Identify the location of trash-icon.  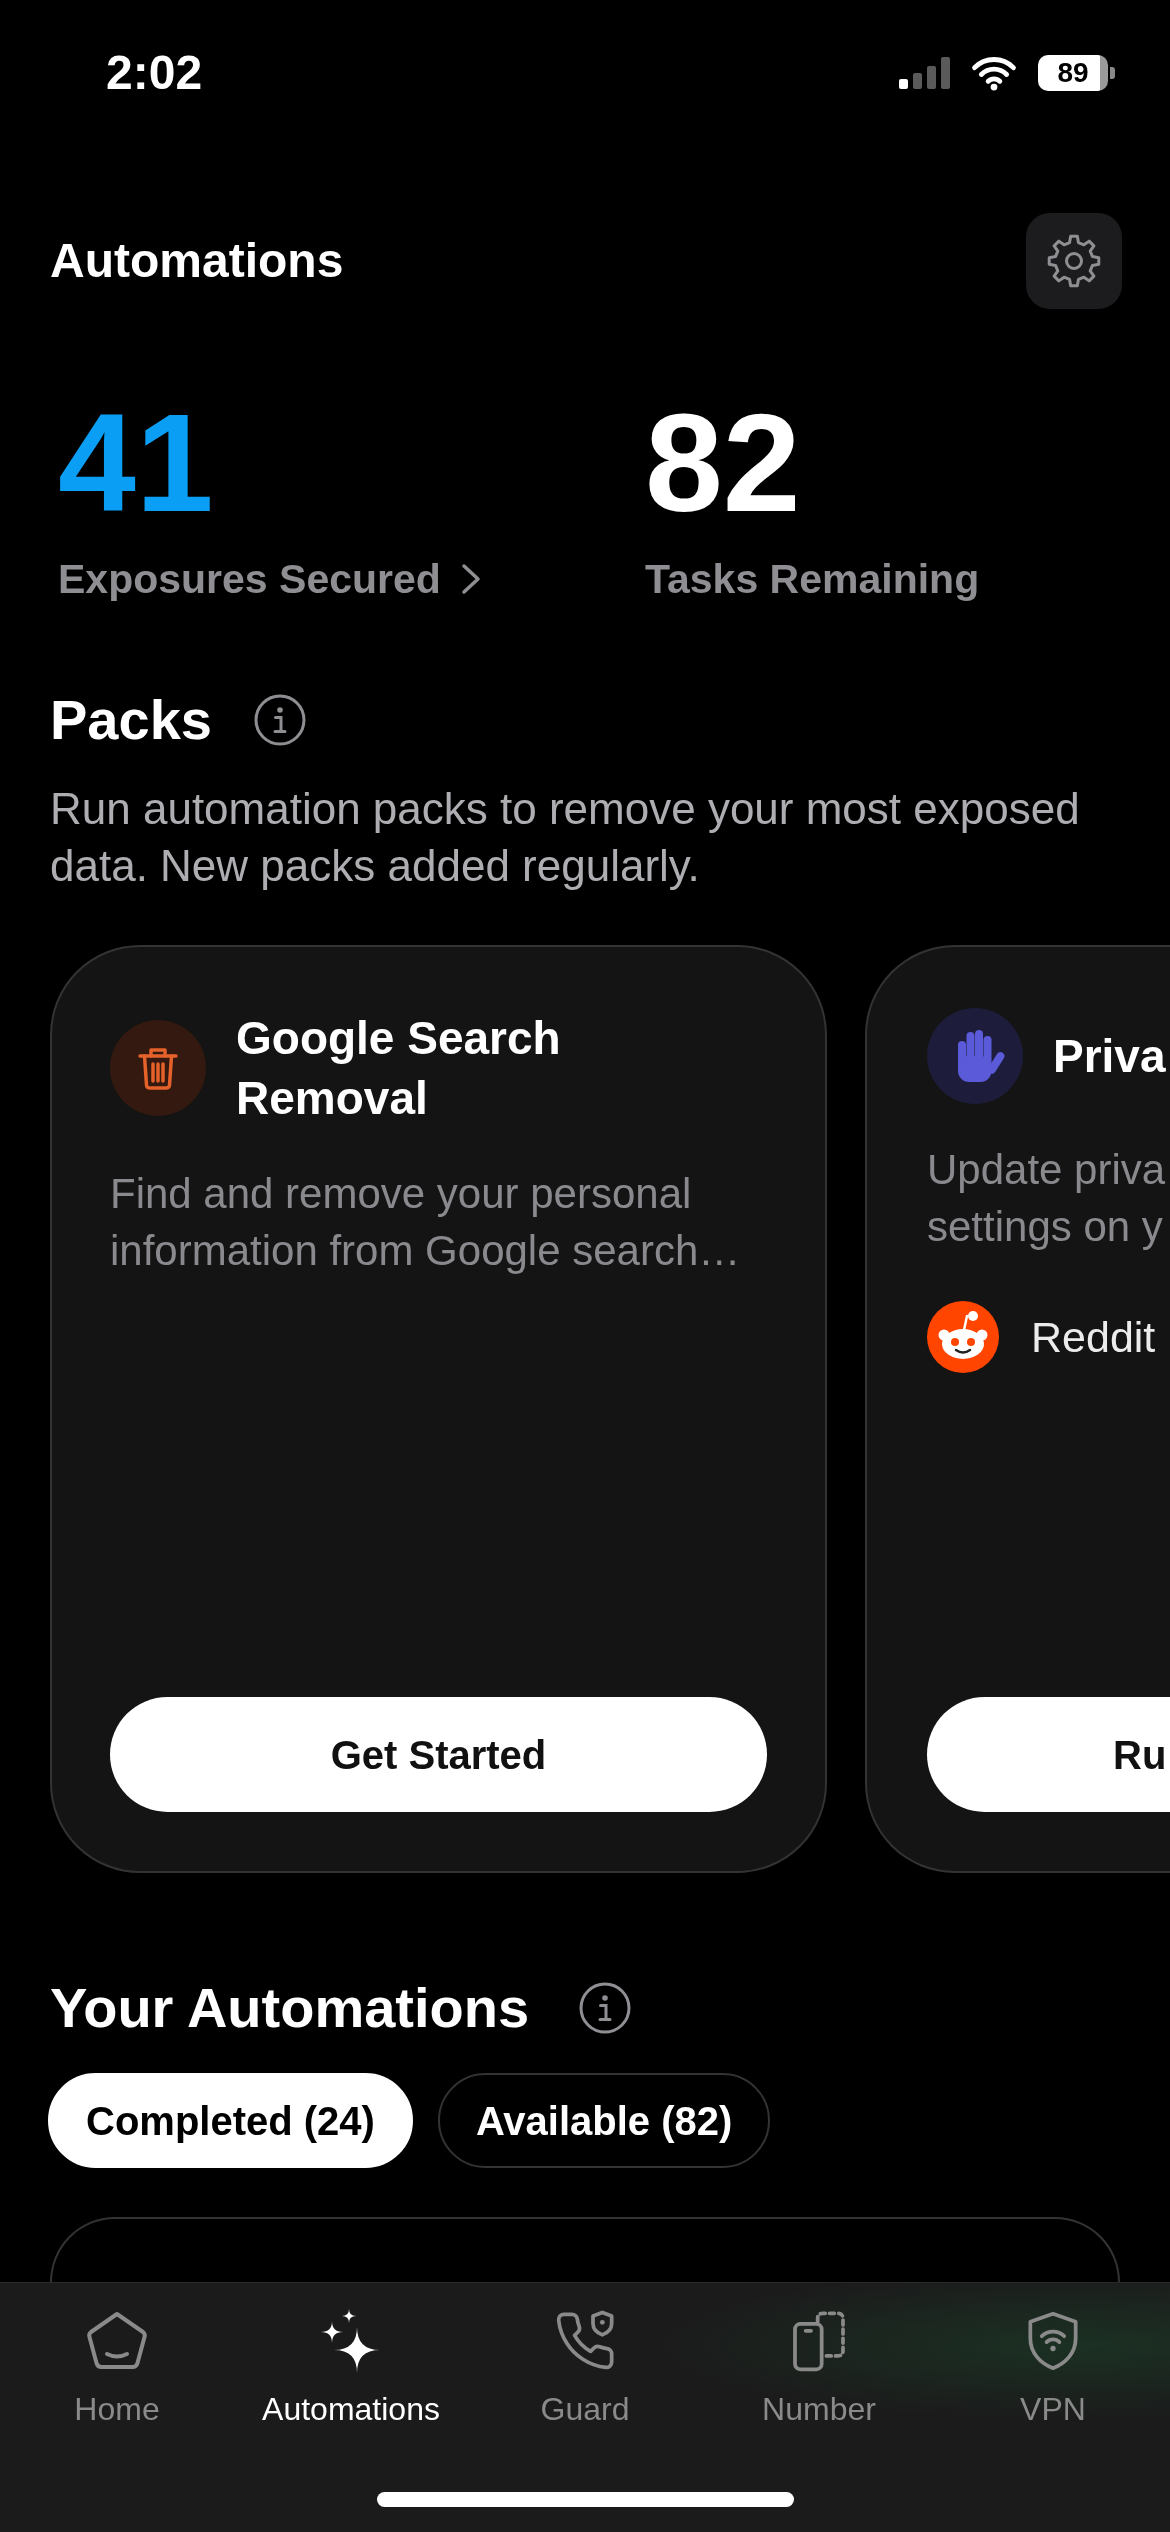
(158, 1068).